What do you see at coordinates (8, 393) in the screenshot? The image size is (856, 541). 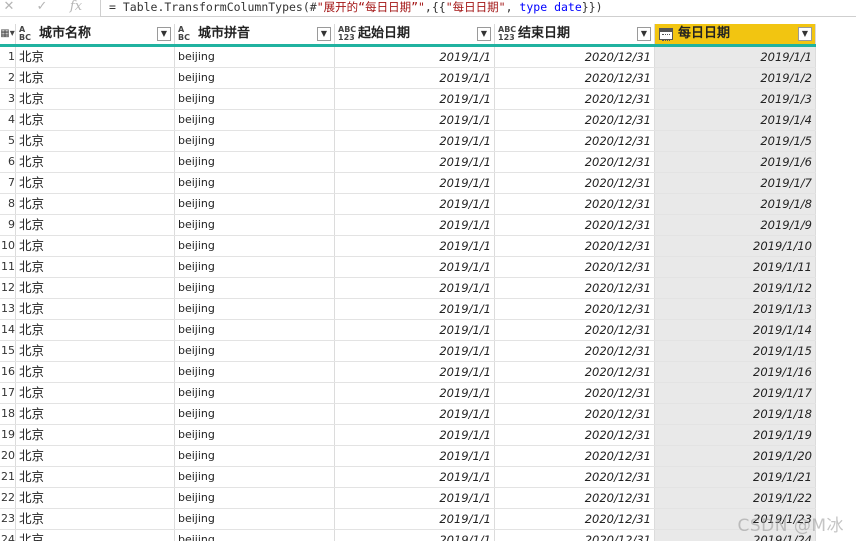 I see `row-number: 17` at bounding box center [8, 393].